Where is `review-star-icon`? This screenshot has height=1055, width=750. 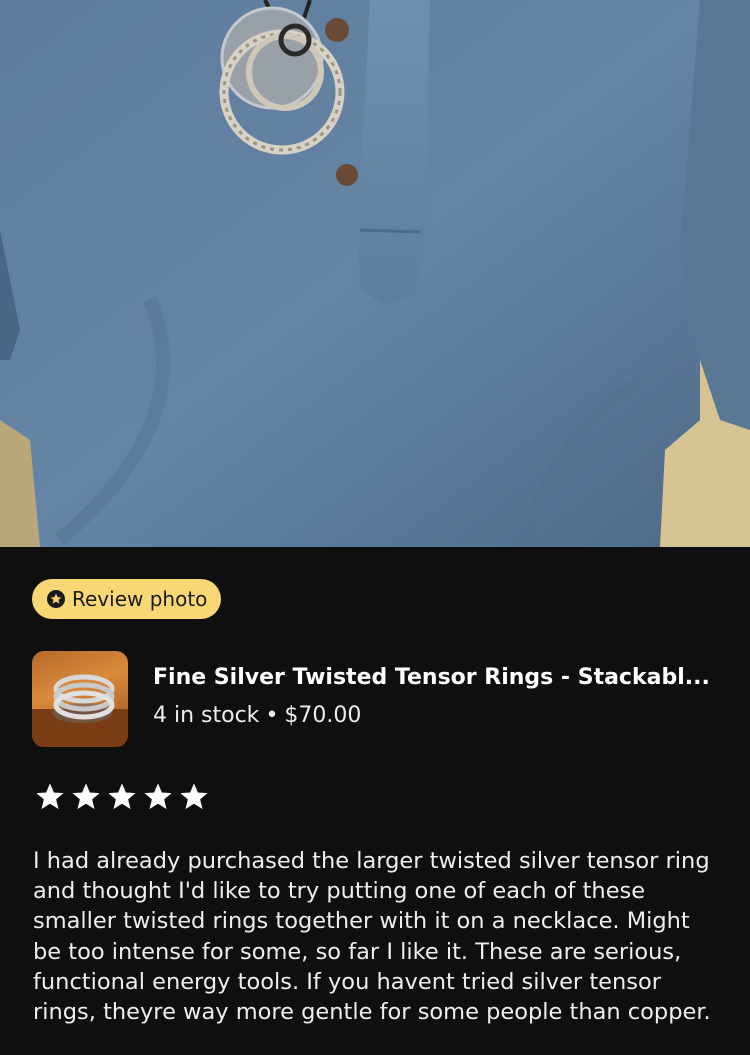
review-star-icon is located at coordinates (56, 599).